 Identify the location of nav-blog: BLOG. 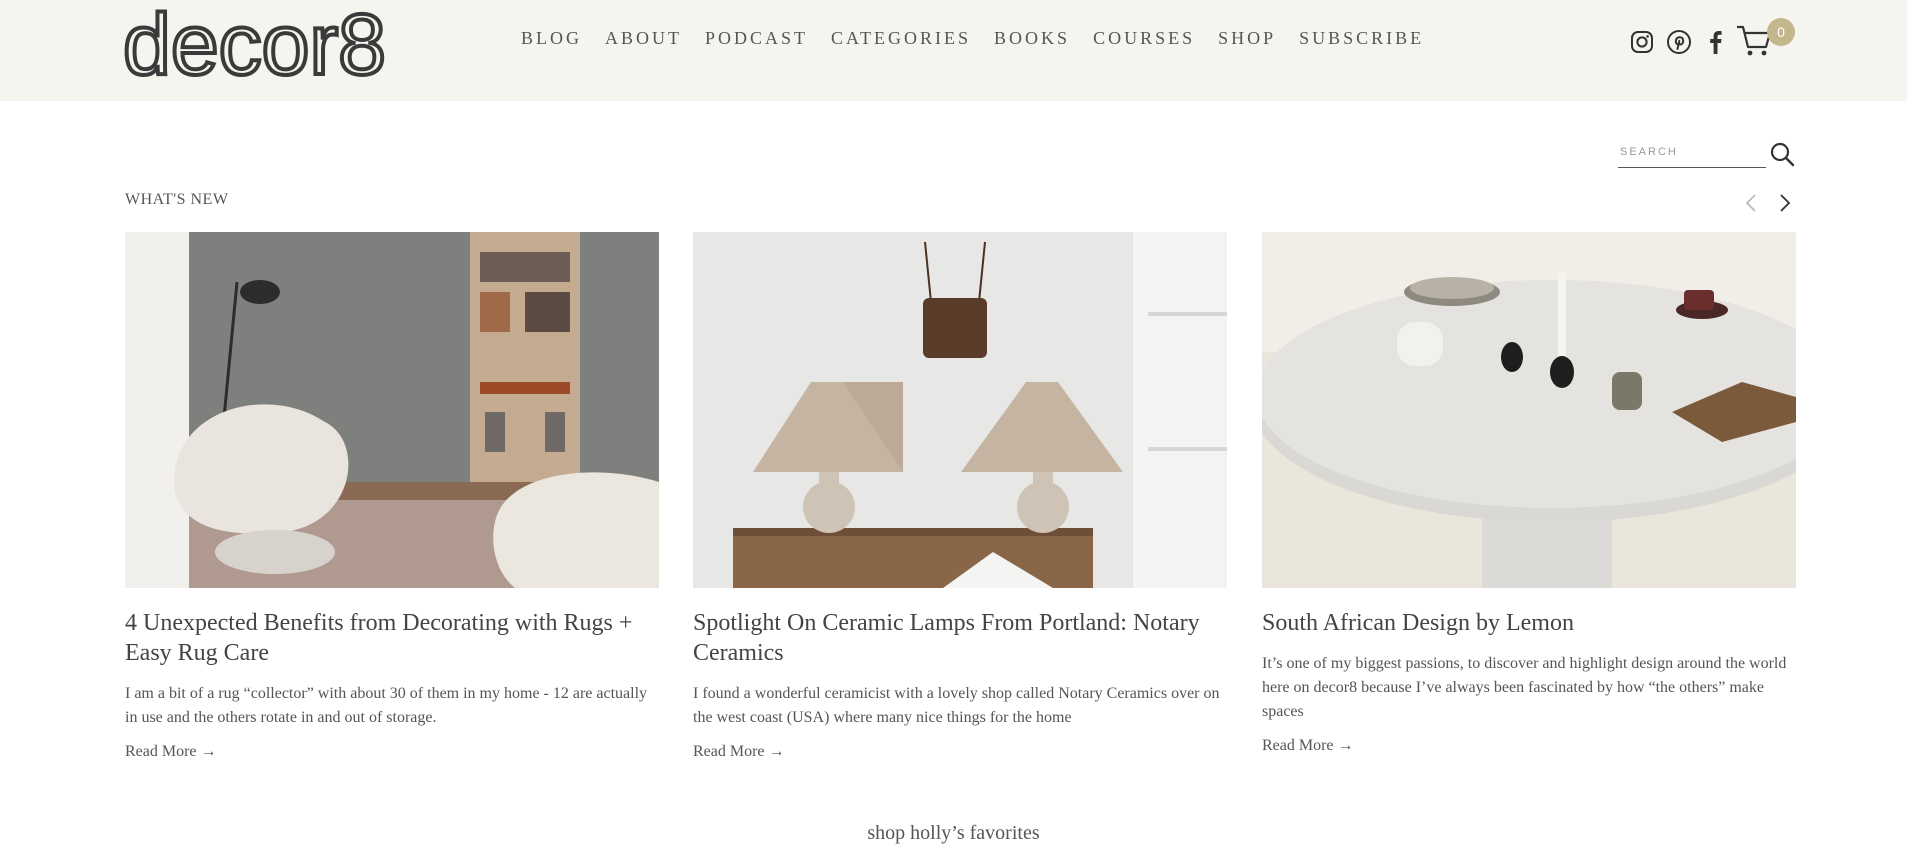
(551, 38).